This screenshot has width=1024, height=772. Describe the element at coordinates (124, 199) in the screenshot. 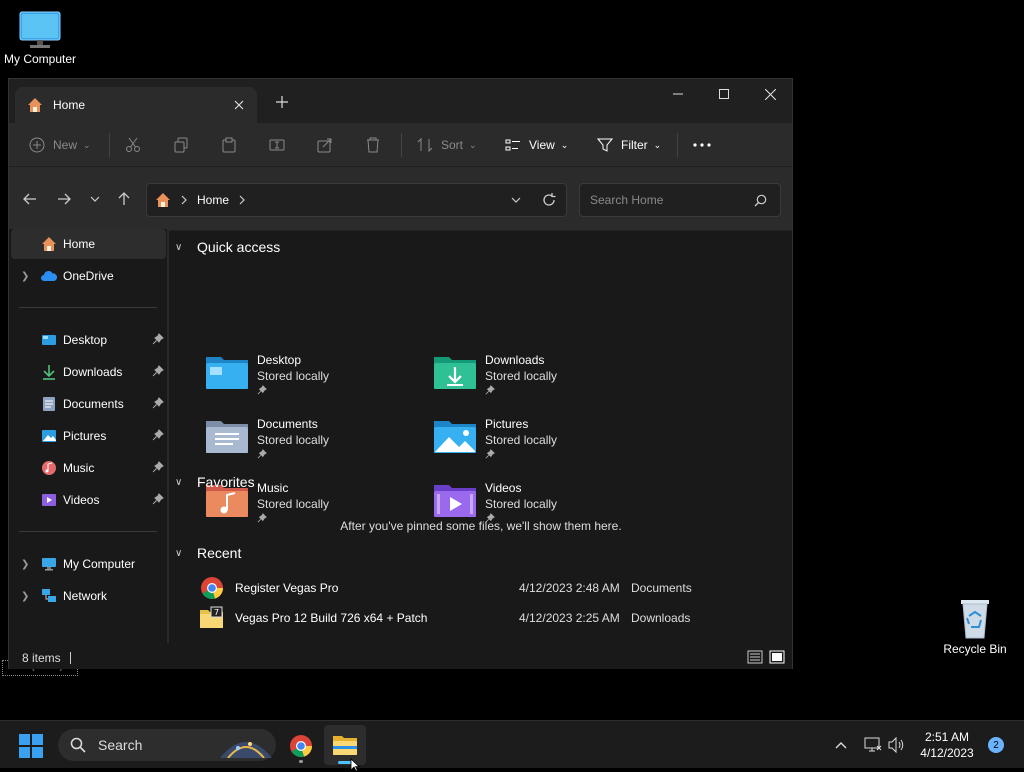

I see `up-button` at that location.